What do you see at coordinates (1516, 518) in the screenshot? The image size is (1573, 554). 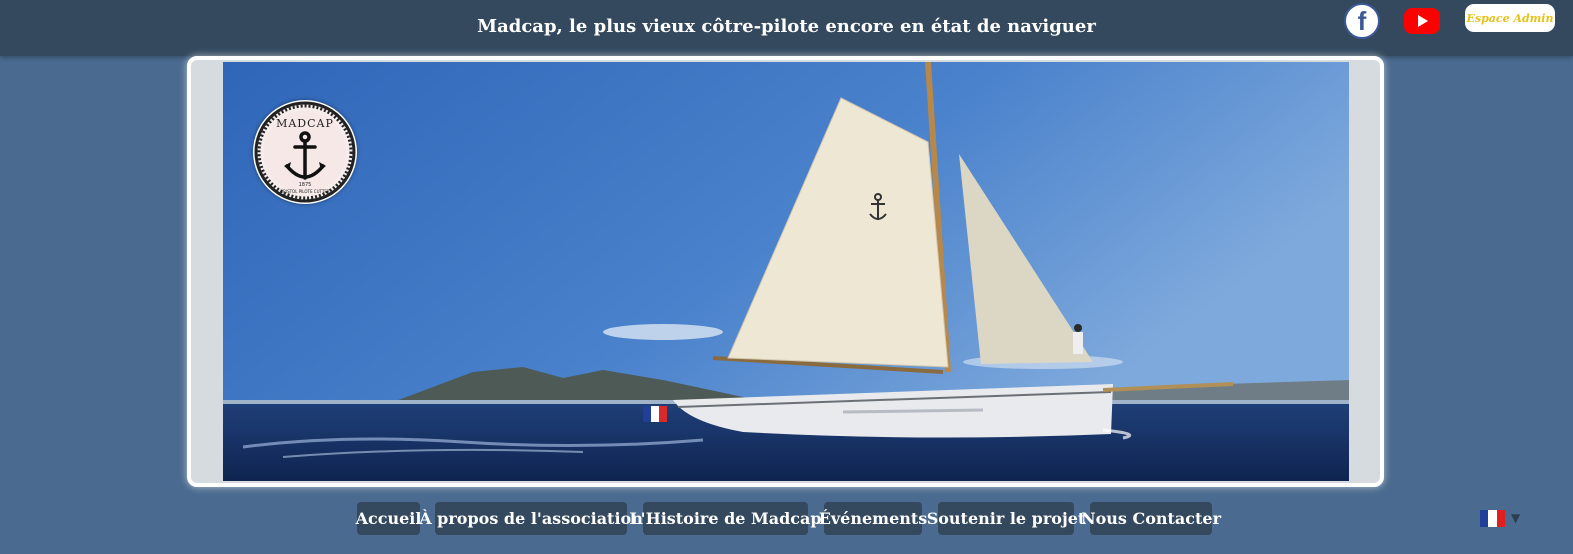 I see `chevron-down-icon: ▼` at bounding box center [1516, 518].